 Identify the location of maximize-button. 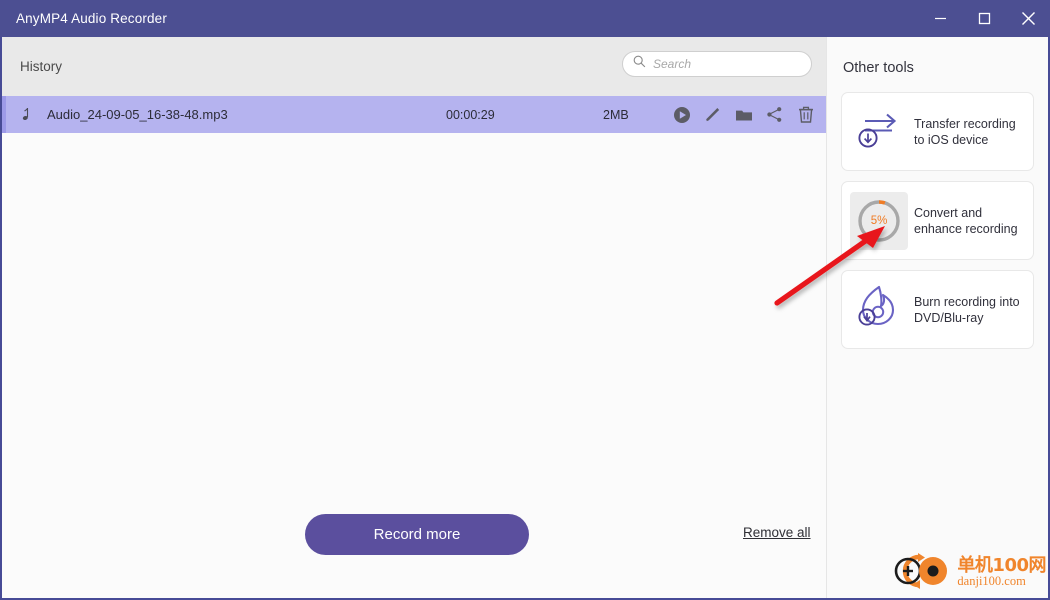
(984, 18).